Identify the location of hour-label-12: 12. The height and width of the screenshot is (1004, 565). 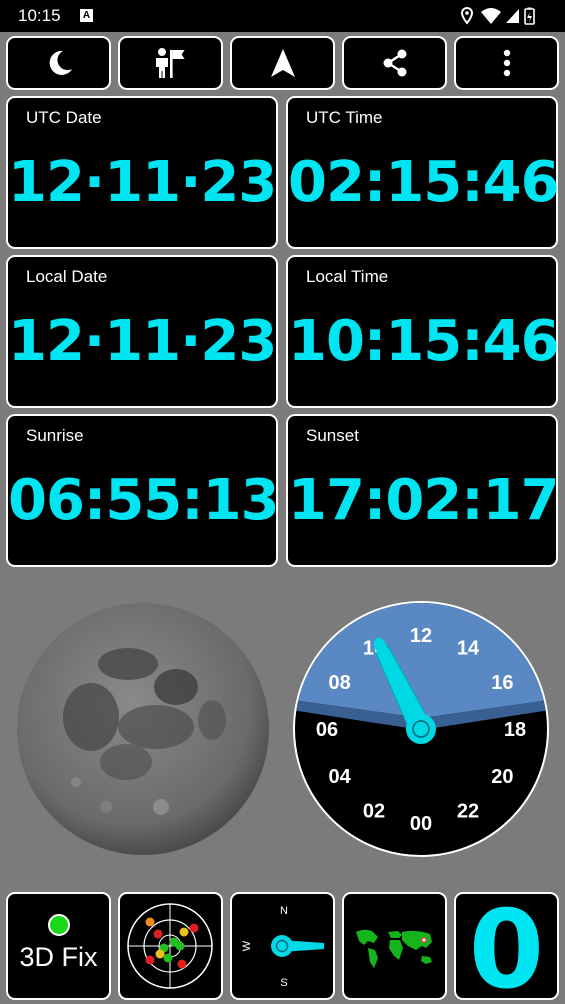
(421, 636).